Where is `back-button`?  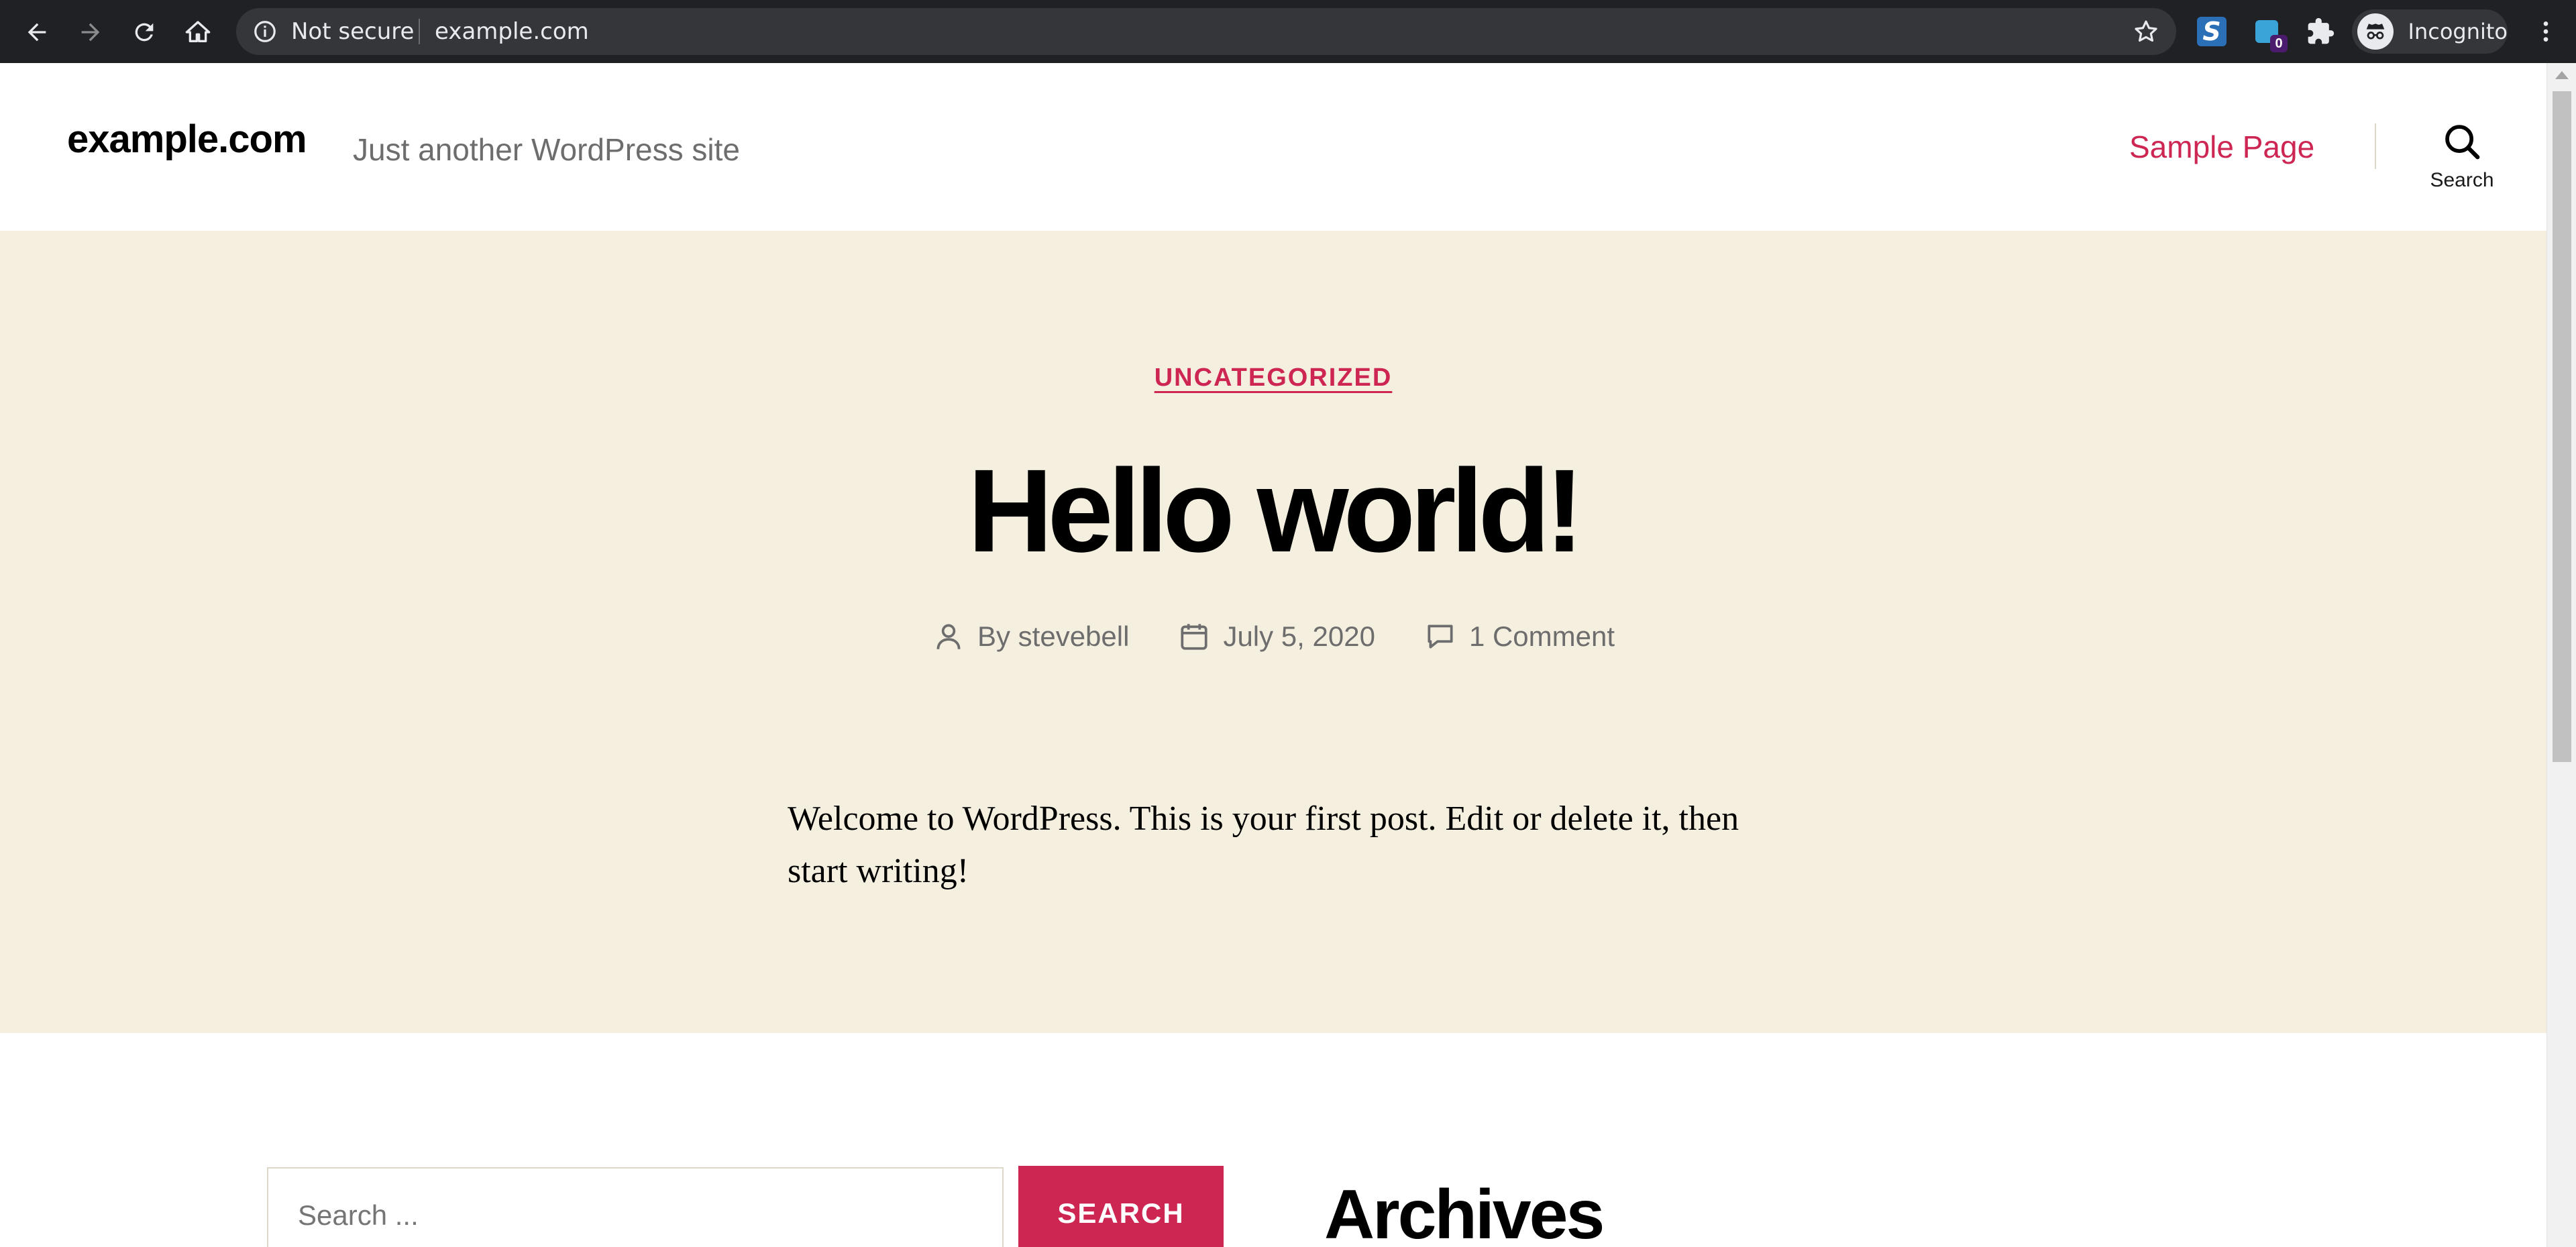
back-button is located at coordinates (36, 32).